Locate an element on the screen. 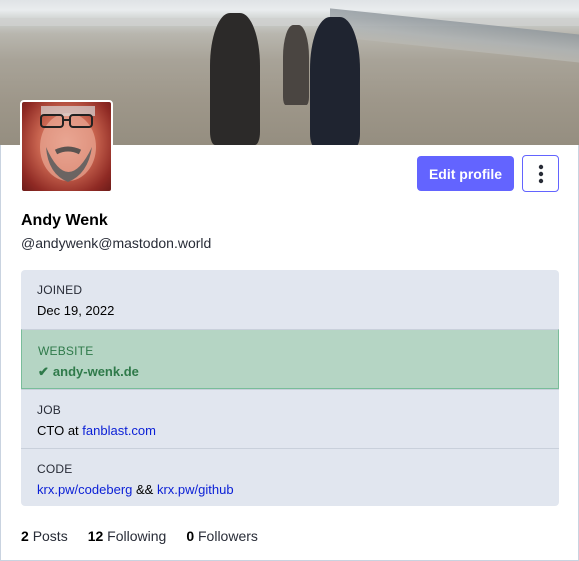 Image resolution: width=579 pixels, height=561 pixels. posts-count: 2 Posts is located at coordinates (44, 536).